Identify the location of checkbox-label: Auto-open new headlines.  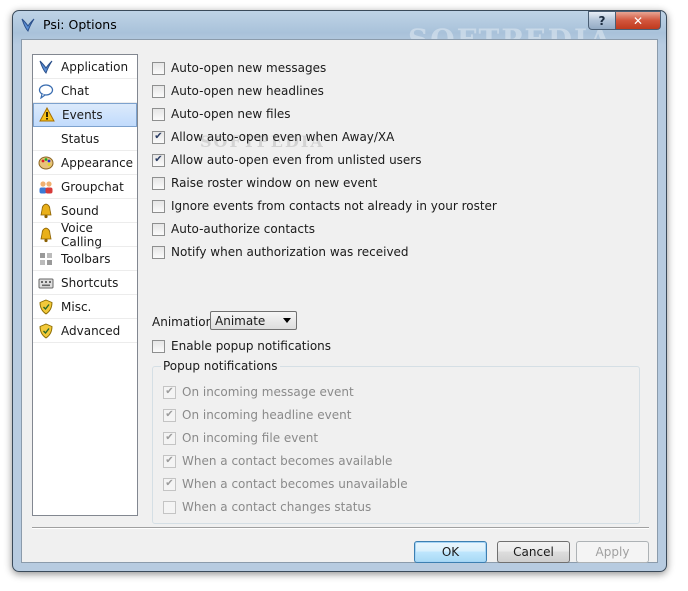
(247, 91).